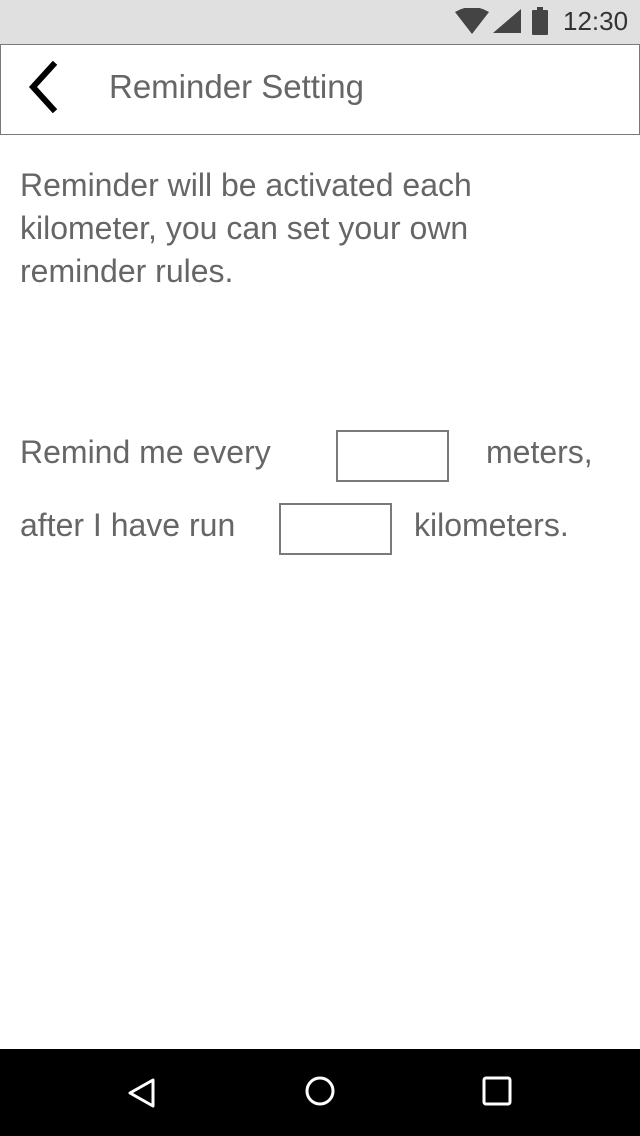 The height and width of the screenshot is (1136, 640). I want to click on system-nav-bar, so click(320, 1092).